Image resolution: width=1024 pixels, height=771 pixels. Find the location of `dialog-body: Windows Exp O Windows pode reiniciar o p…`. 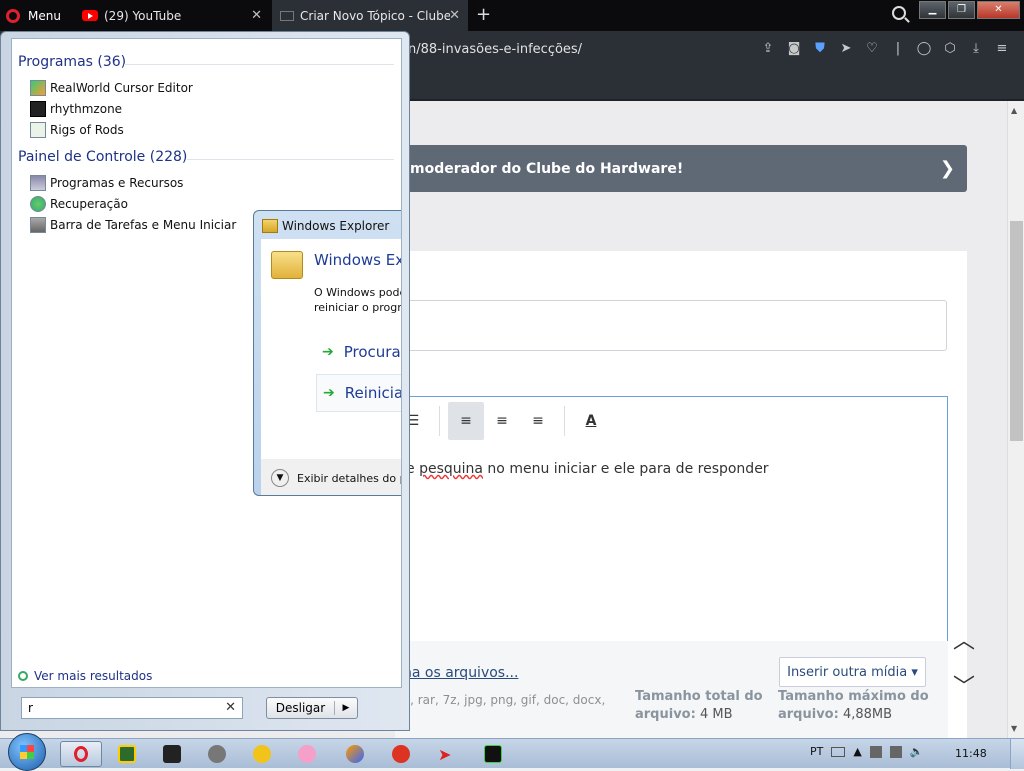

dialog-body: Windows Exp O Windows pode reiniciar o p… is located at coordinates (331, 349).